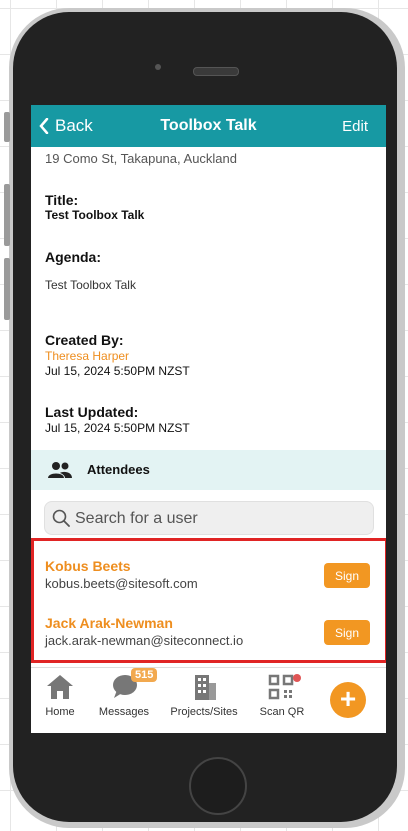 This screenshot has height=831, width=408. What do you see at coordinates (60, 712) in the screenshot?
I see `tab-home-label: Home` at bounding box center [60, 712].